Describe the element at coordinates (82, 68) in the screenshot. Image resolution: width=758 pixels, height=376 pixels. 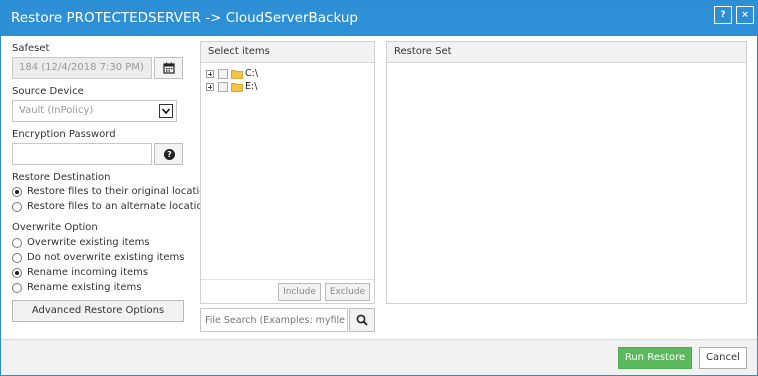
I see `safeset-field: 184 (12/4/2018 7:30 PM)` at that location.